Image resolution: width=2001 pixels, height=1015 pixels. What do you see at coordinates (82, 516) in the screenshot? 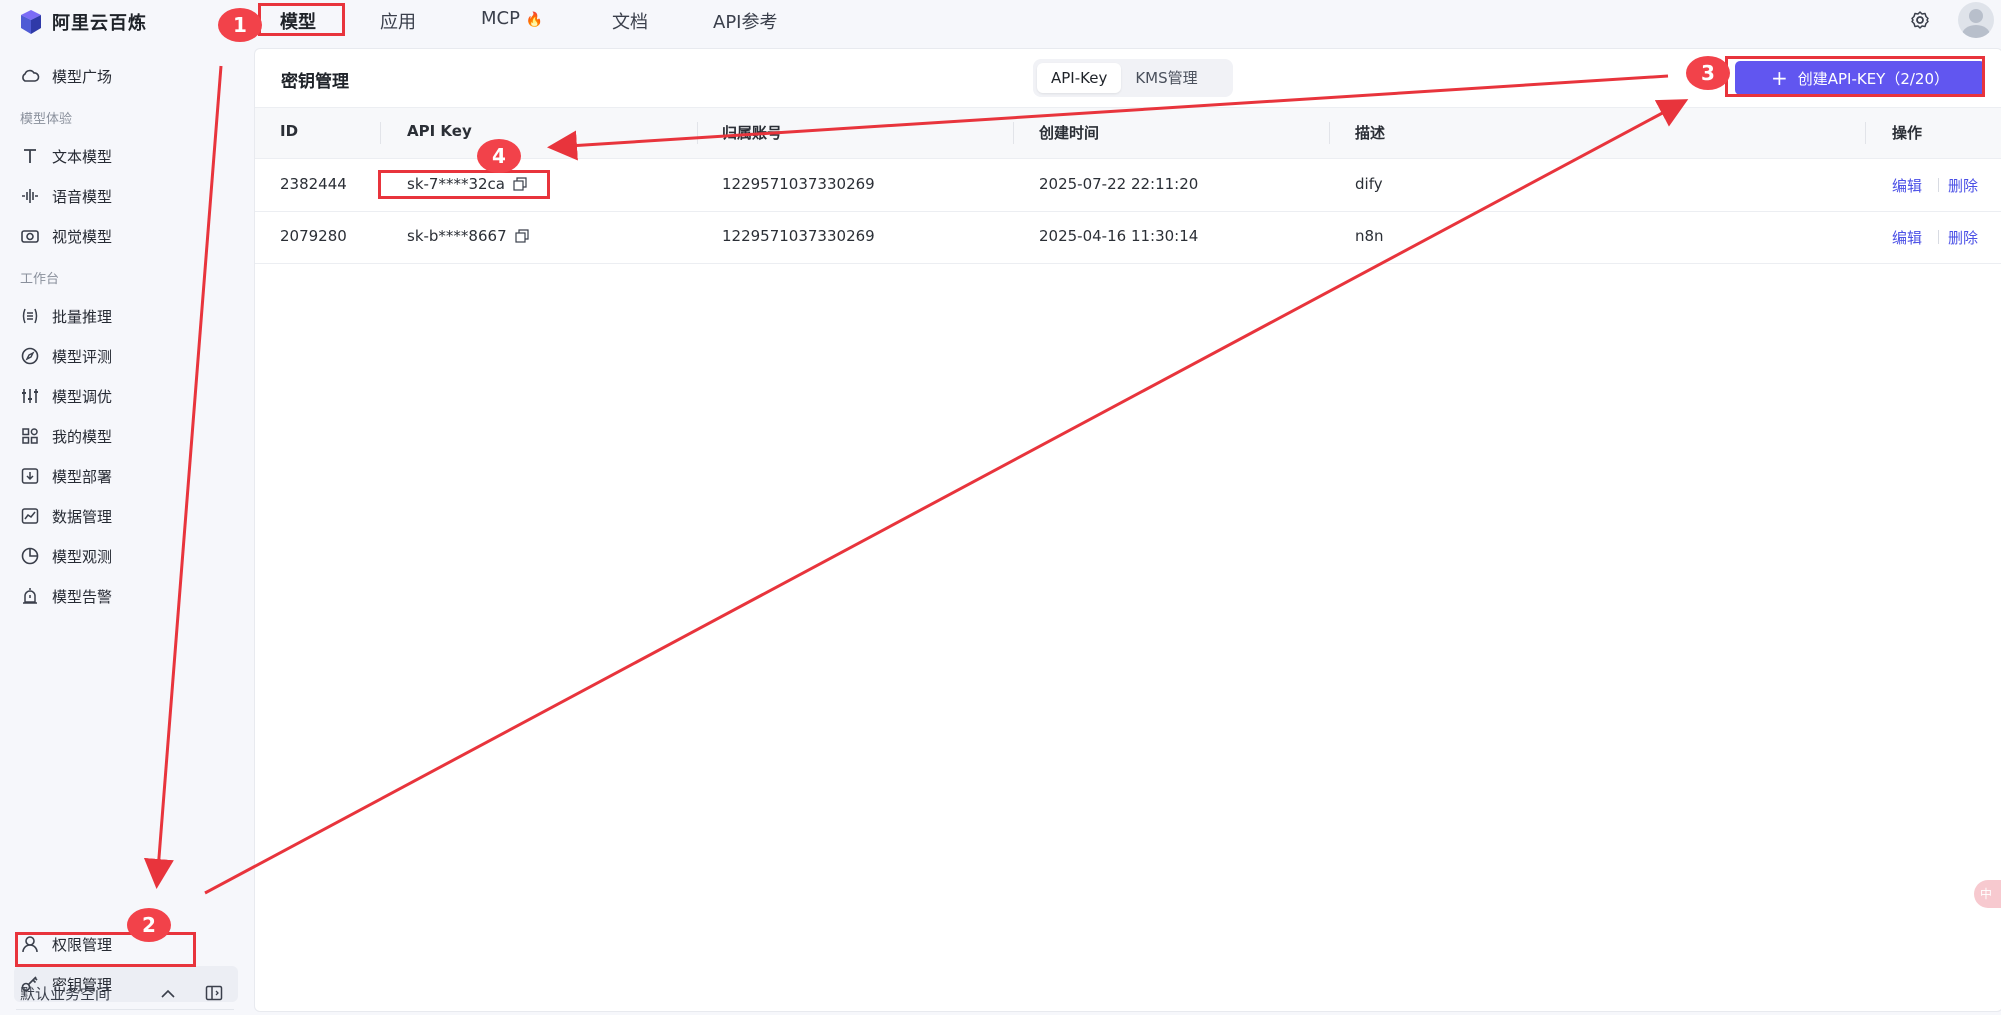
I see `sidebar-item-label: 数据管理` at bounding box center [82, 516].